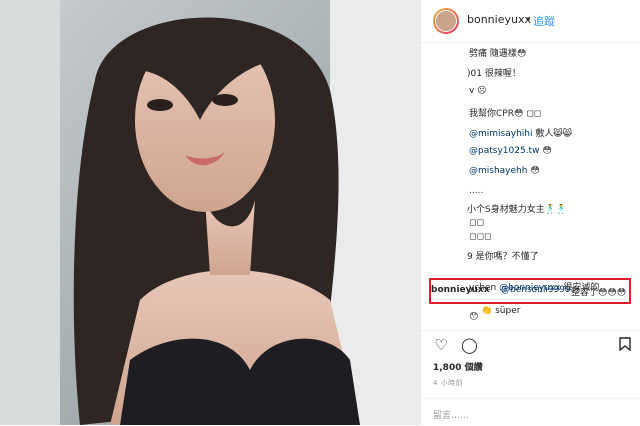  What do you see at coordinates (487, 311) in the screenshot?
I see `clap-emoji: 👏` at bounding box center [487, 311].